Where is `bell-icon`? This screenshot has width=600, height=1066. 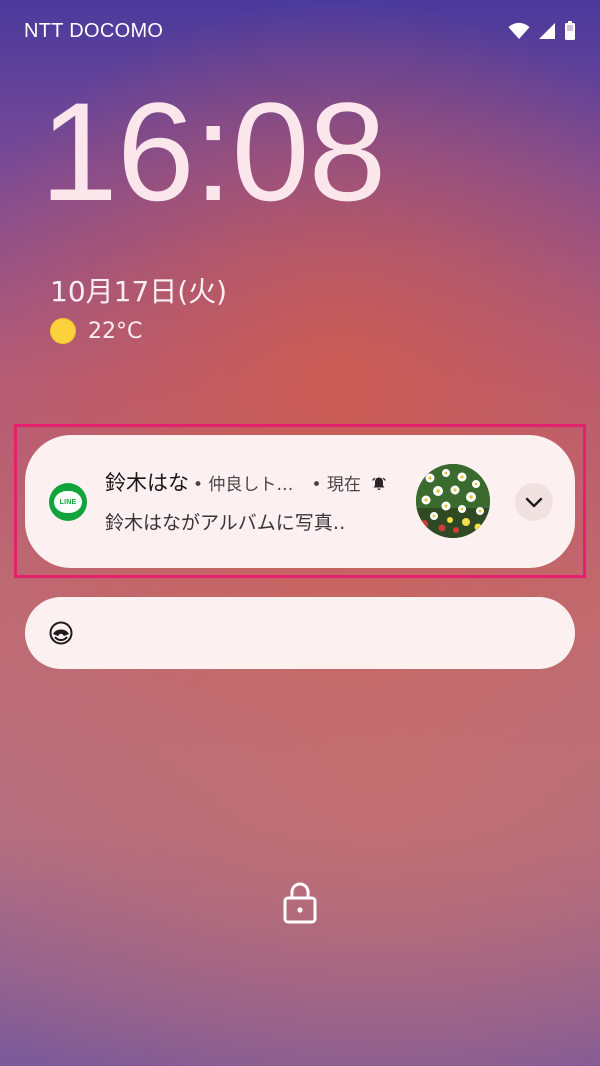
bell-icon is located at coordinates (379, 486).